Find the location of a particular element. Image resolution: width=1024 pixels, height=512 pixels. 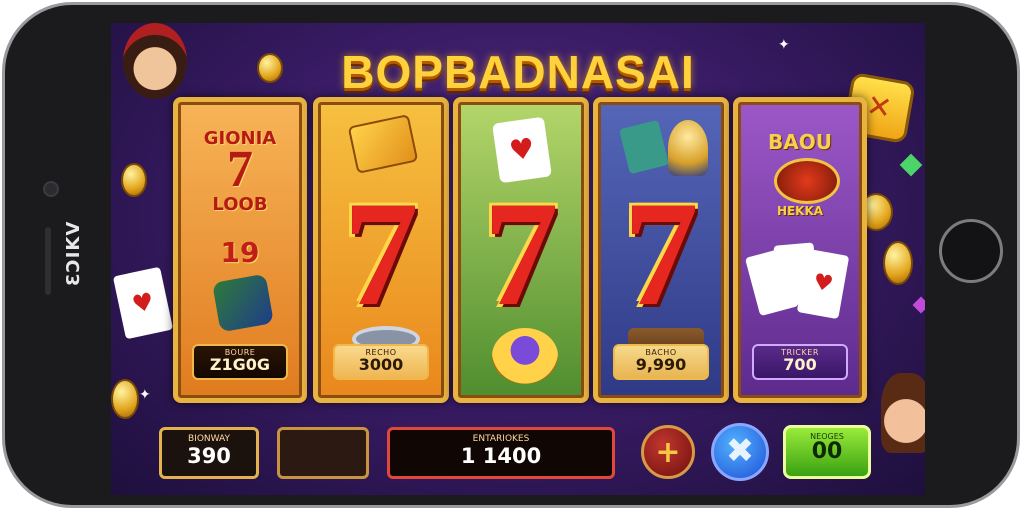

card-icon is located at coordinates (644, 147).